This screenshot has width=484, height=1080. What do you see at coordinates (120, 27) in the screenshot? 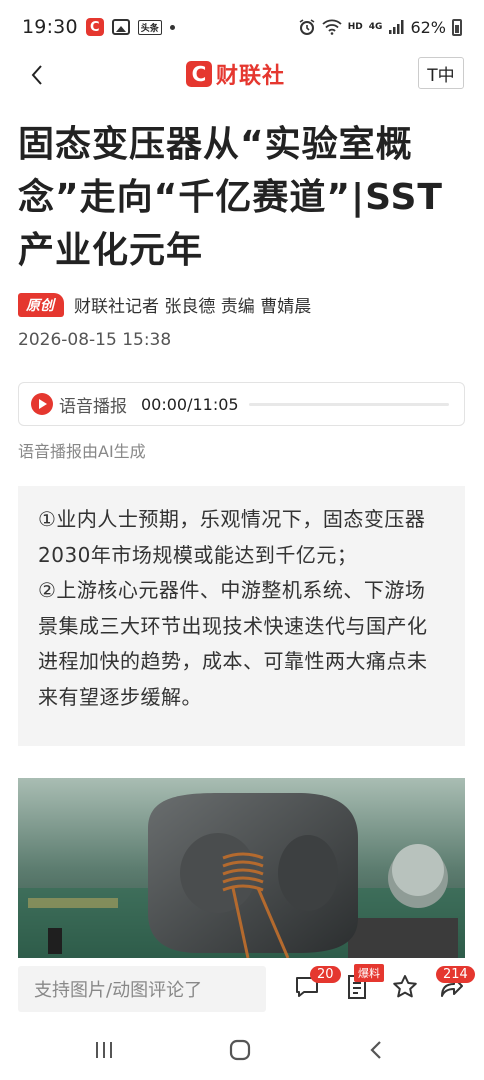
I see `gallery-notification-icon` at bounding box center [120, 27].